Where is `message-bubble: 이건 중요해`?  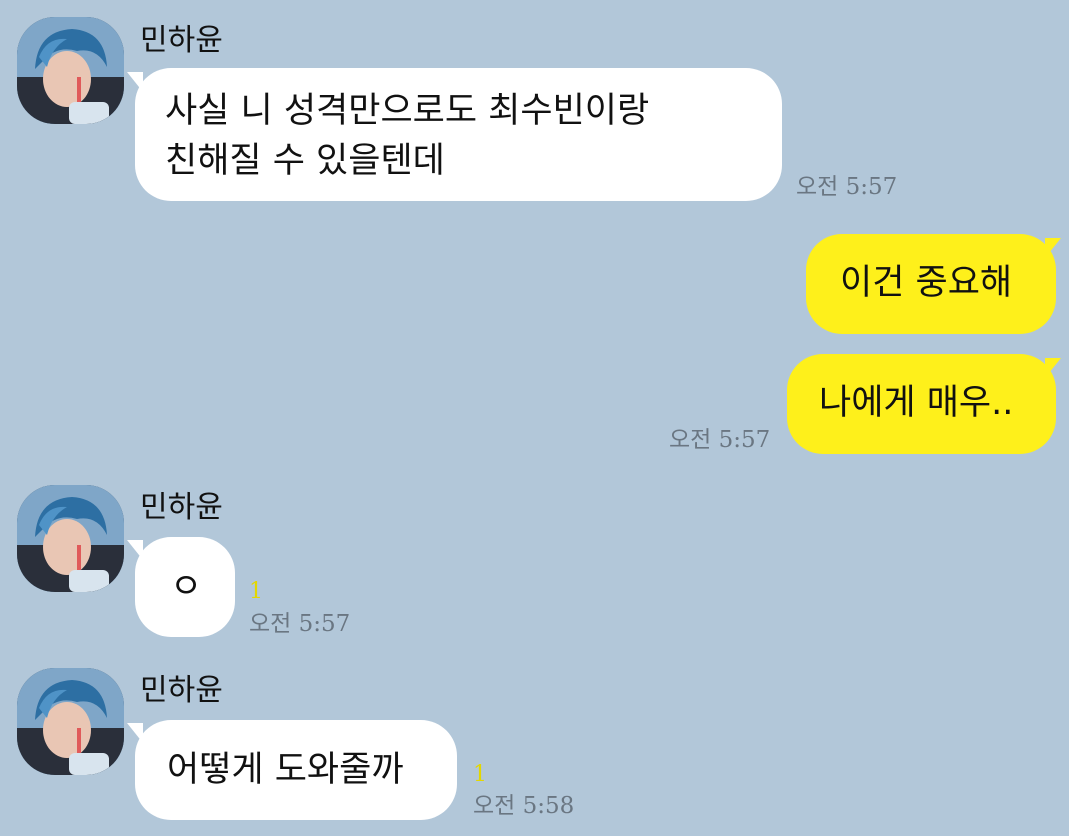 message-bubble: 이건 중요해 is located at coordinates (931, 284).